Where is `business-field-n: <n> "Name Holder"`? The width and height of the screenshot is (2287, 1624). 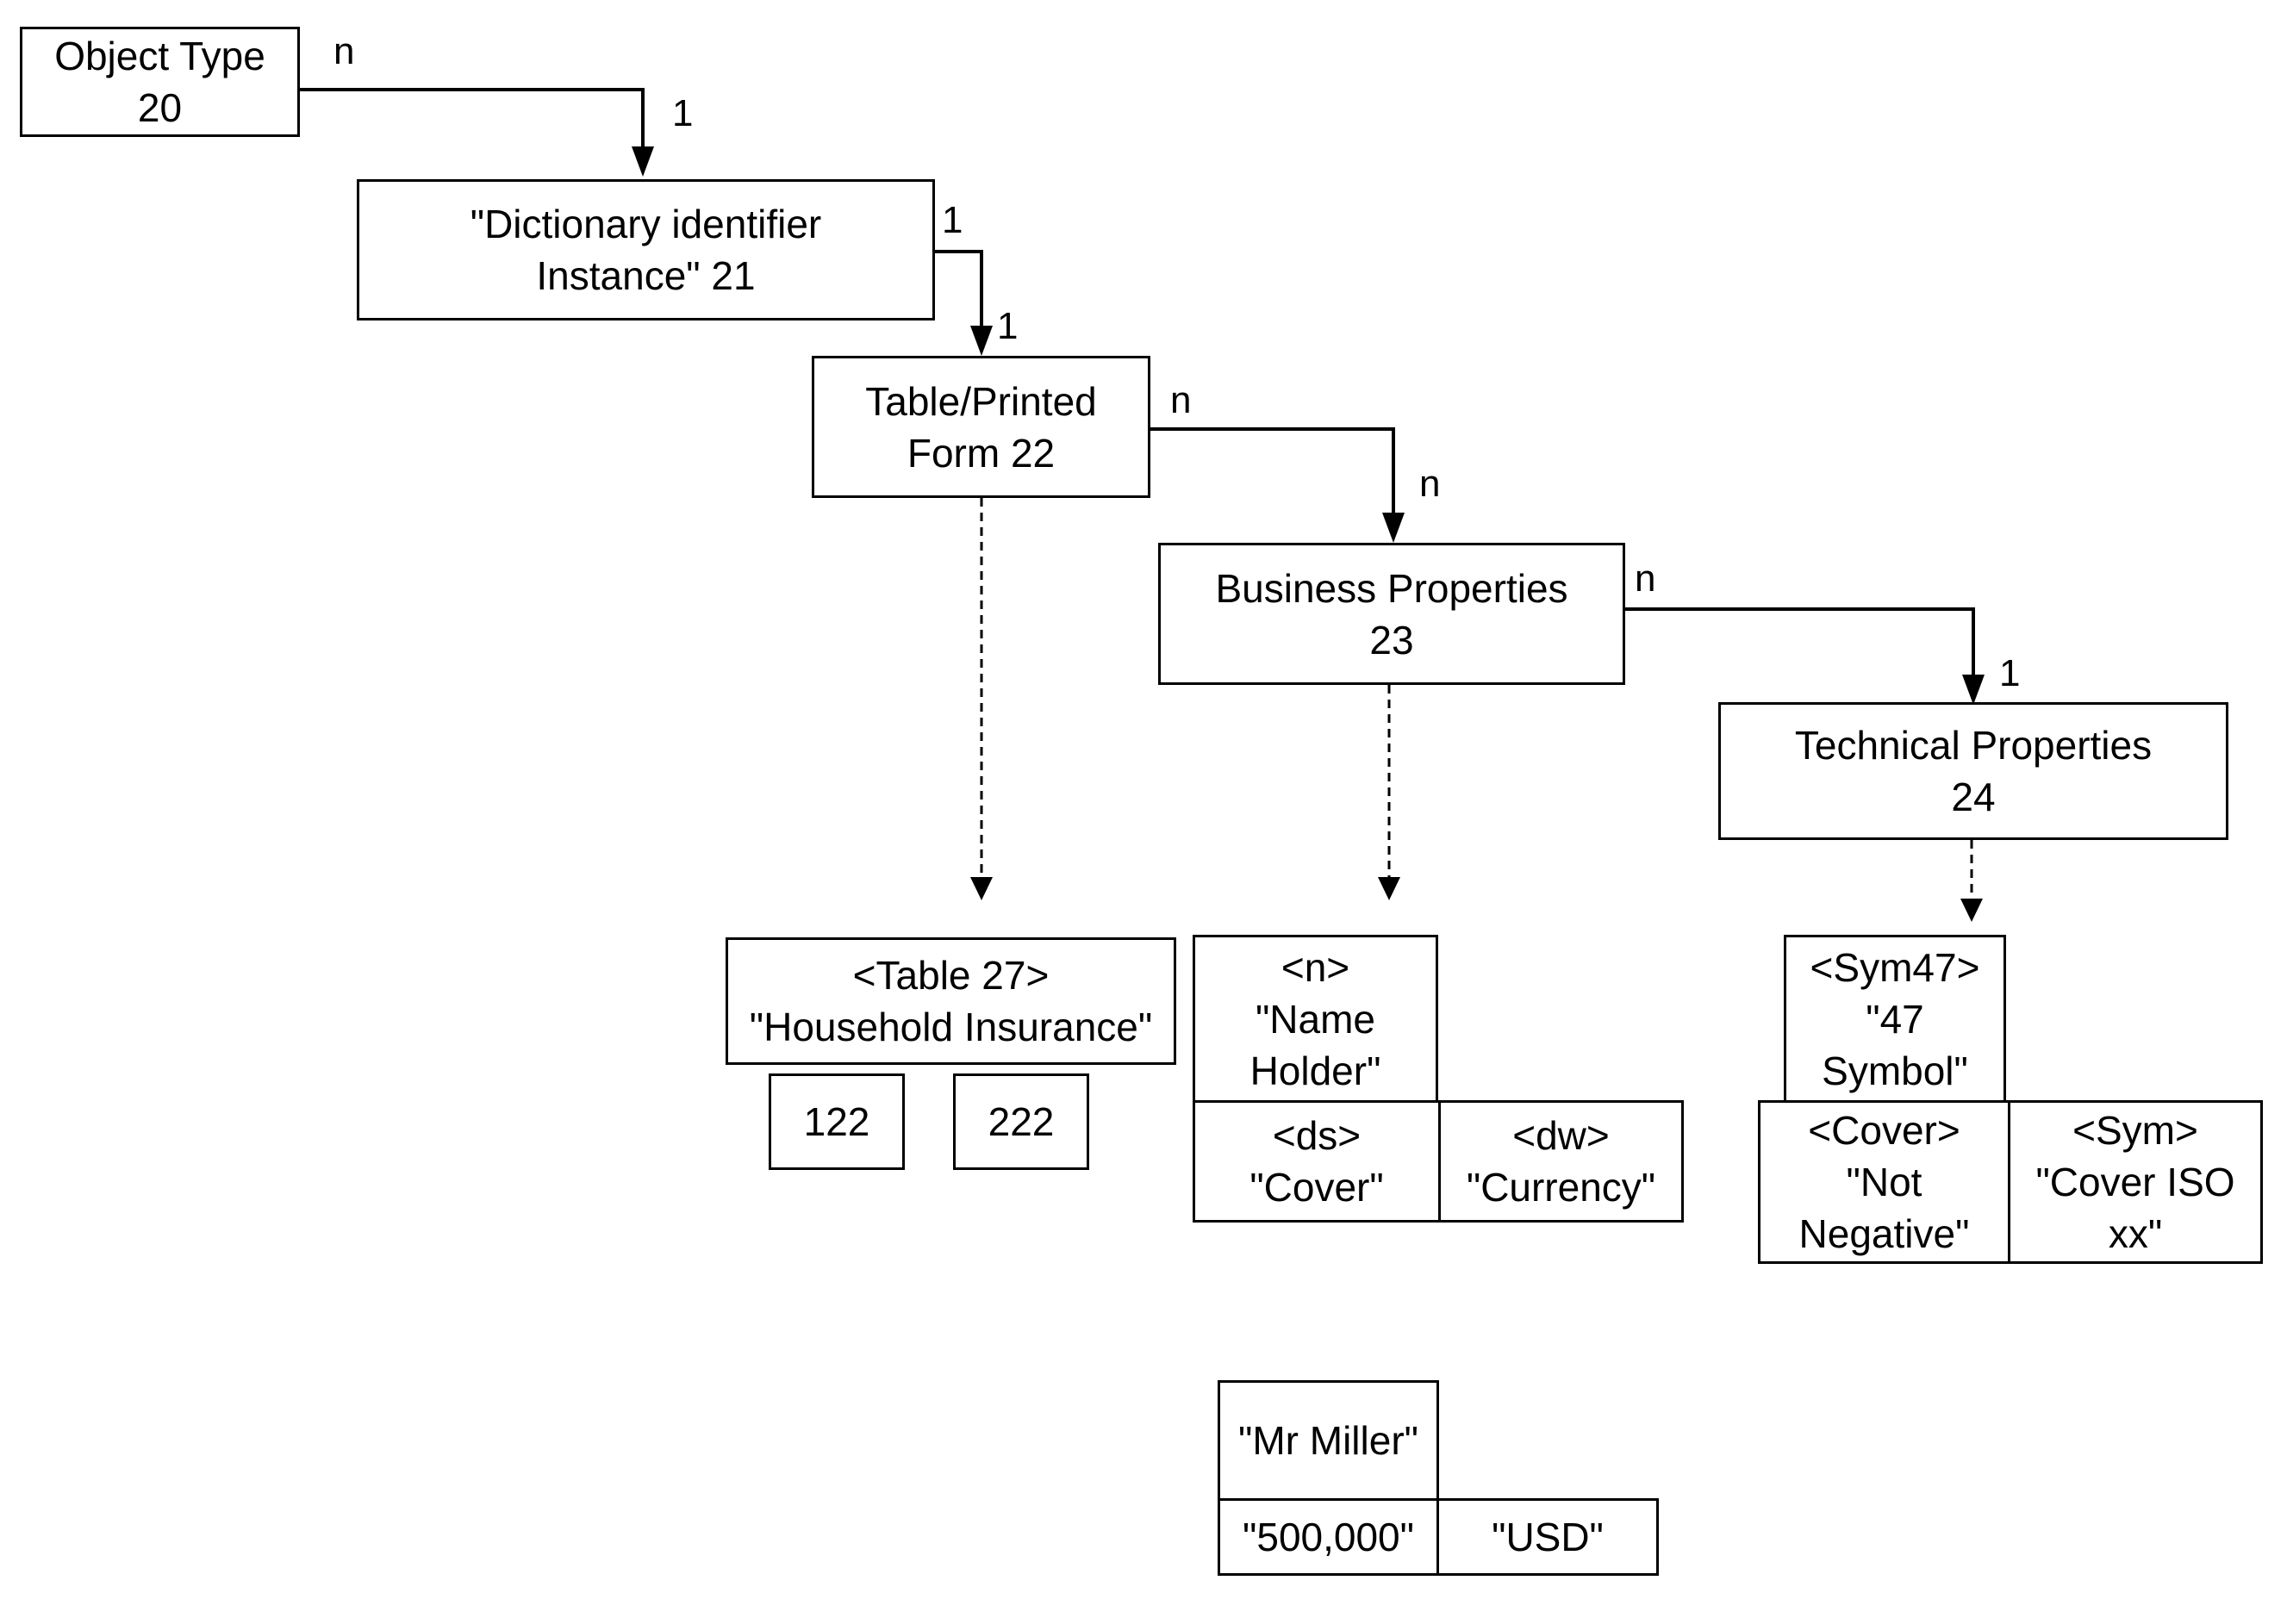
business-field-n: <n> "Name Holder" is located at coordinates (1315, 1019).